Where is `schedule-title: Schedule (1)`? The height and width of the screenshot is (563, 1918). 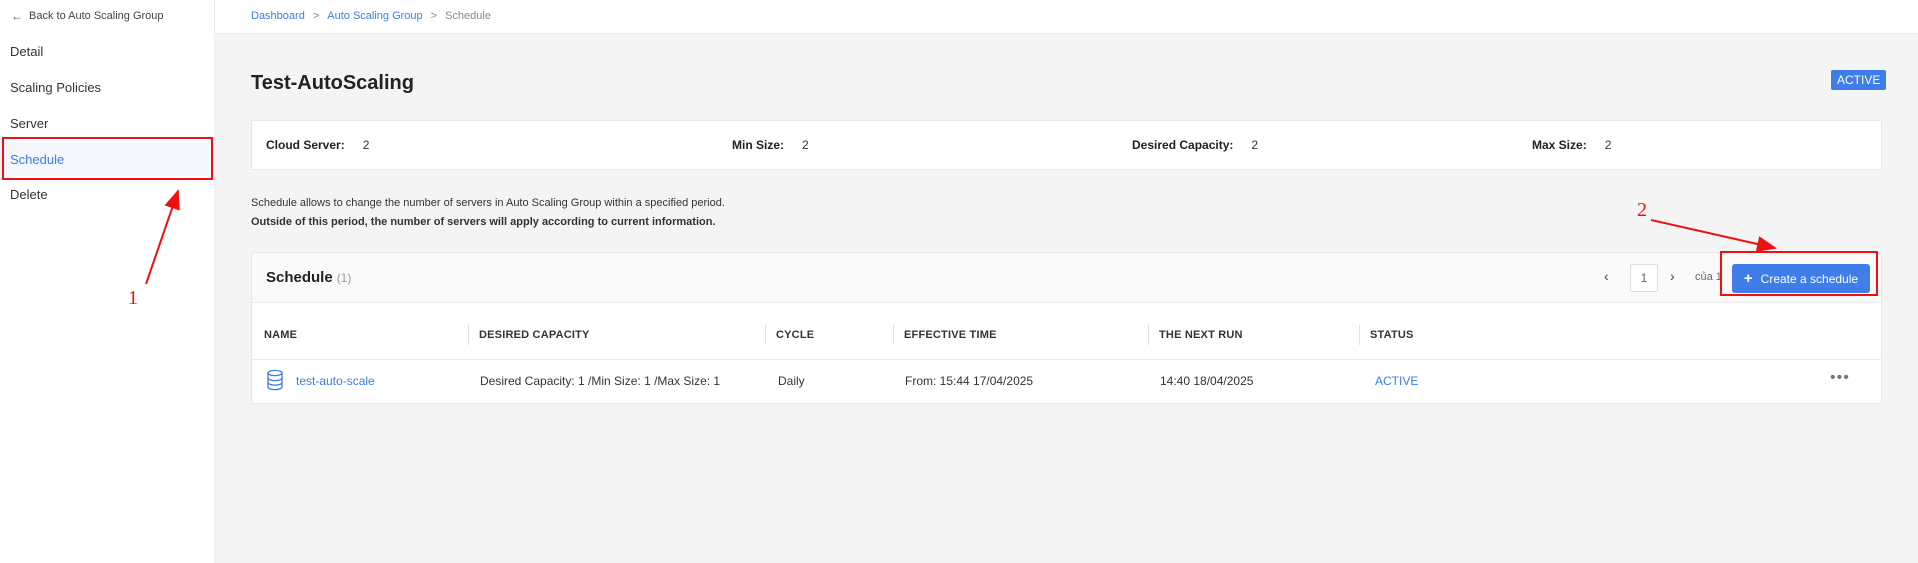 schedule-title: Schedule (1) is located at coordinates (308, 277).